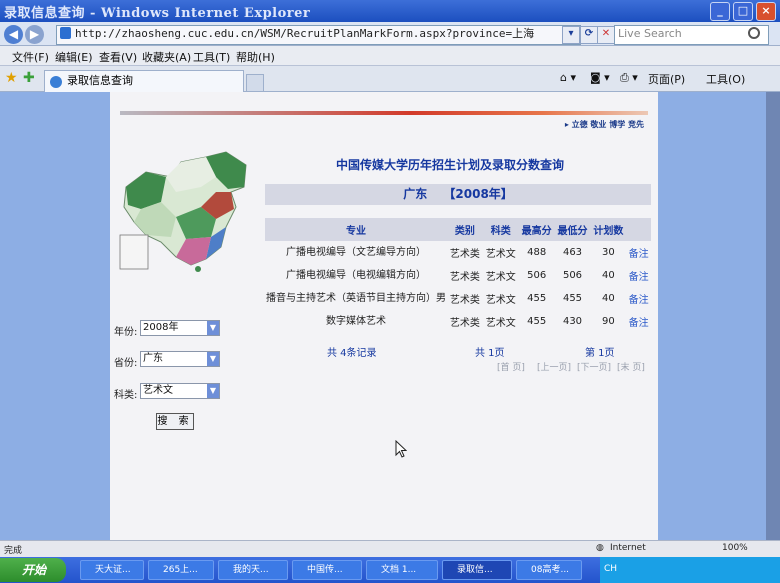 This screenshot has height=583, width=780. I want to click on refresh-icon: ⟳, so click(589, 35).